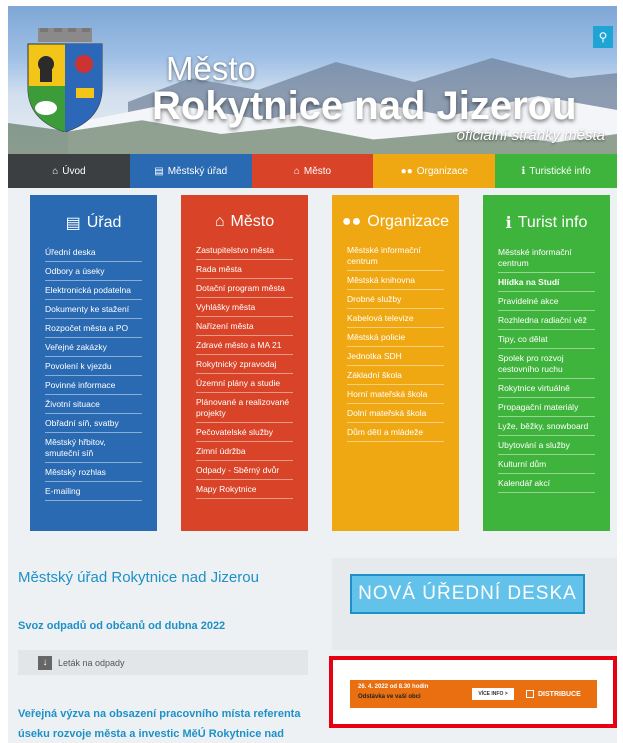 This screenshot has height=743, width=623. I want to click on search-icon: ⚲, so click(603, 37).